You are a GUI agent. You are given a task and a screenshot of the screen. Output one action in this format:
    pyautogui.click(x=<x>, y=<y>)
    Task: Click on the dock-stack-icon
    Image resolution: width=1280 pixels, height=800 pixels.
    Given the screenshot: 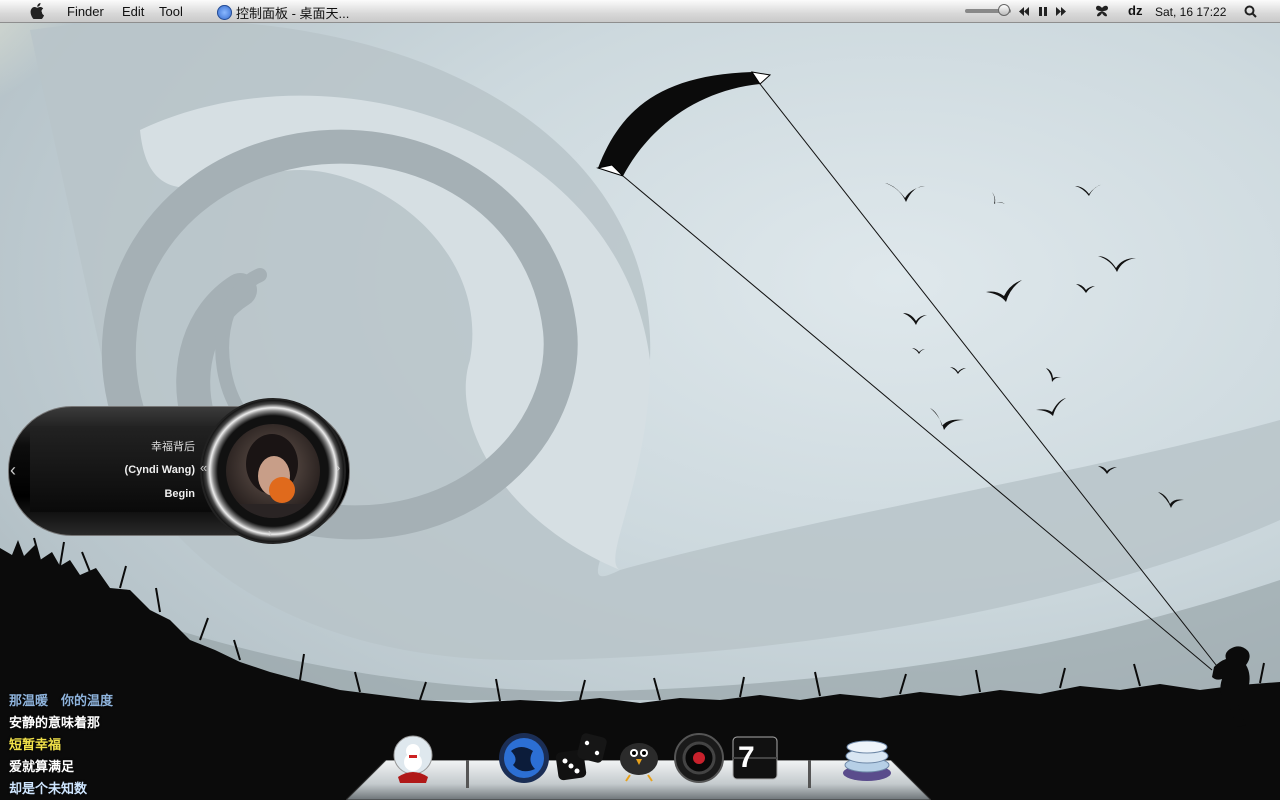 What is the action you would take?
    pyautogui.click(x=867, y=758)
    